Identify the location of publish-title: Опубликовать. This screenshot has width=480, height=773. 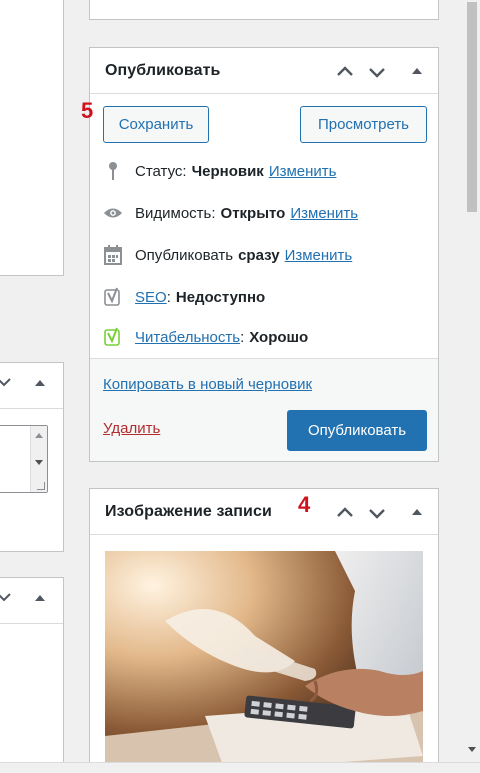
(163, 70).